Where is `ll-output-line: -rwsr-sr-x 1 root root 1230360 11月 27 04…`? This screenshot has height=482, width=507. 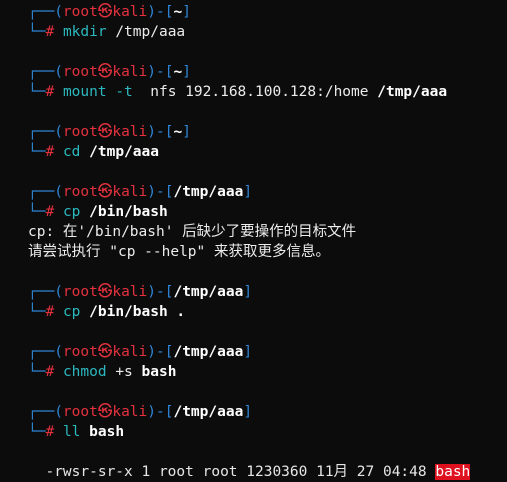 ll-output-line: -rwsr-sr-x 1 root root 1230360 11月 27 04… is located at coordinates (249, 461).